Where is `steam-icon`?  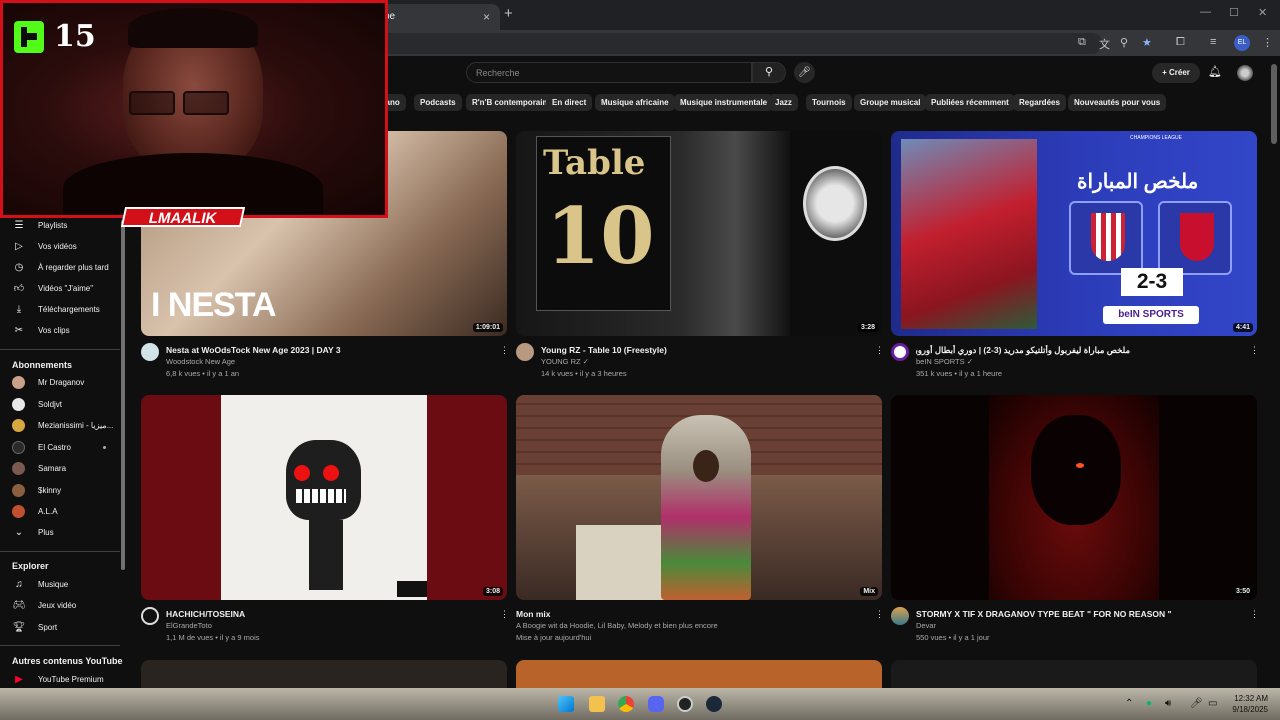
steam-icon is located at coordinates (714, 704).